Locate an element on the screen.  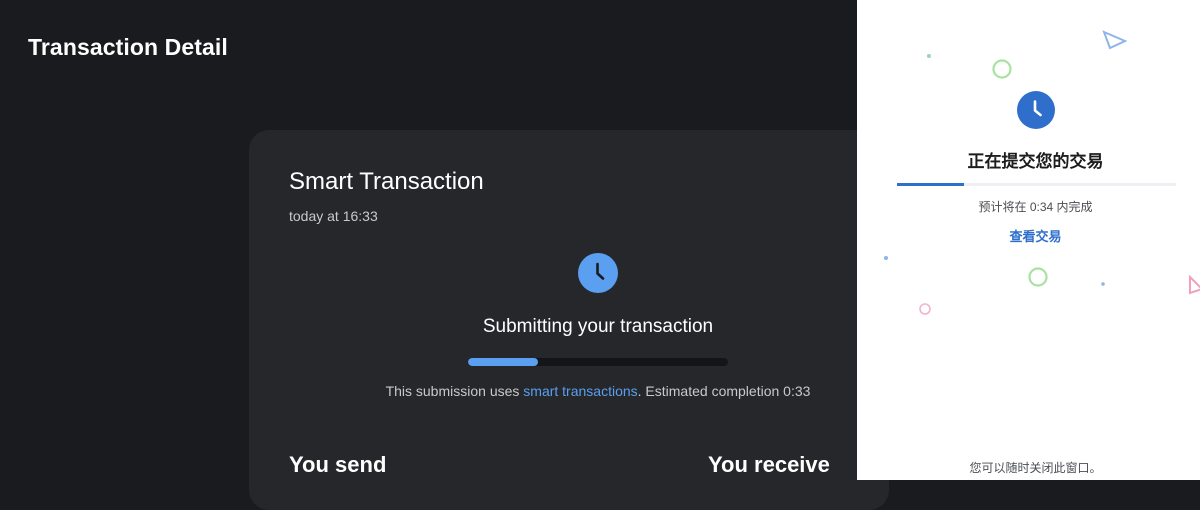
transaction-title: Smart Transaction is located at coordinates (386, 181).